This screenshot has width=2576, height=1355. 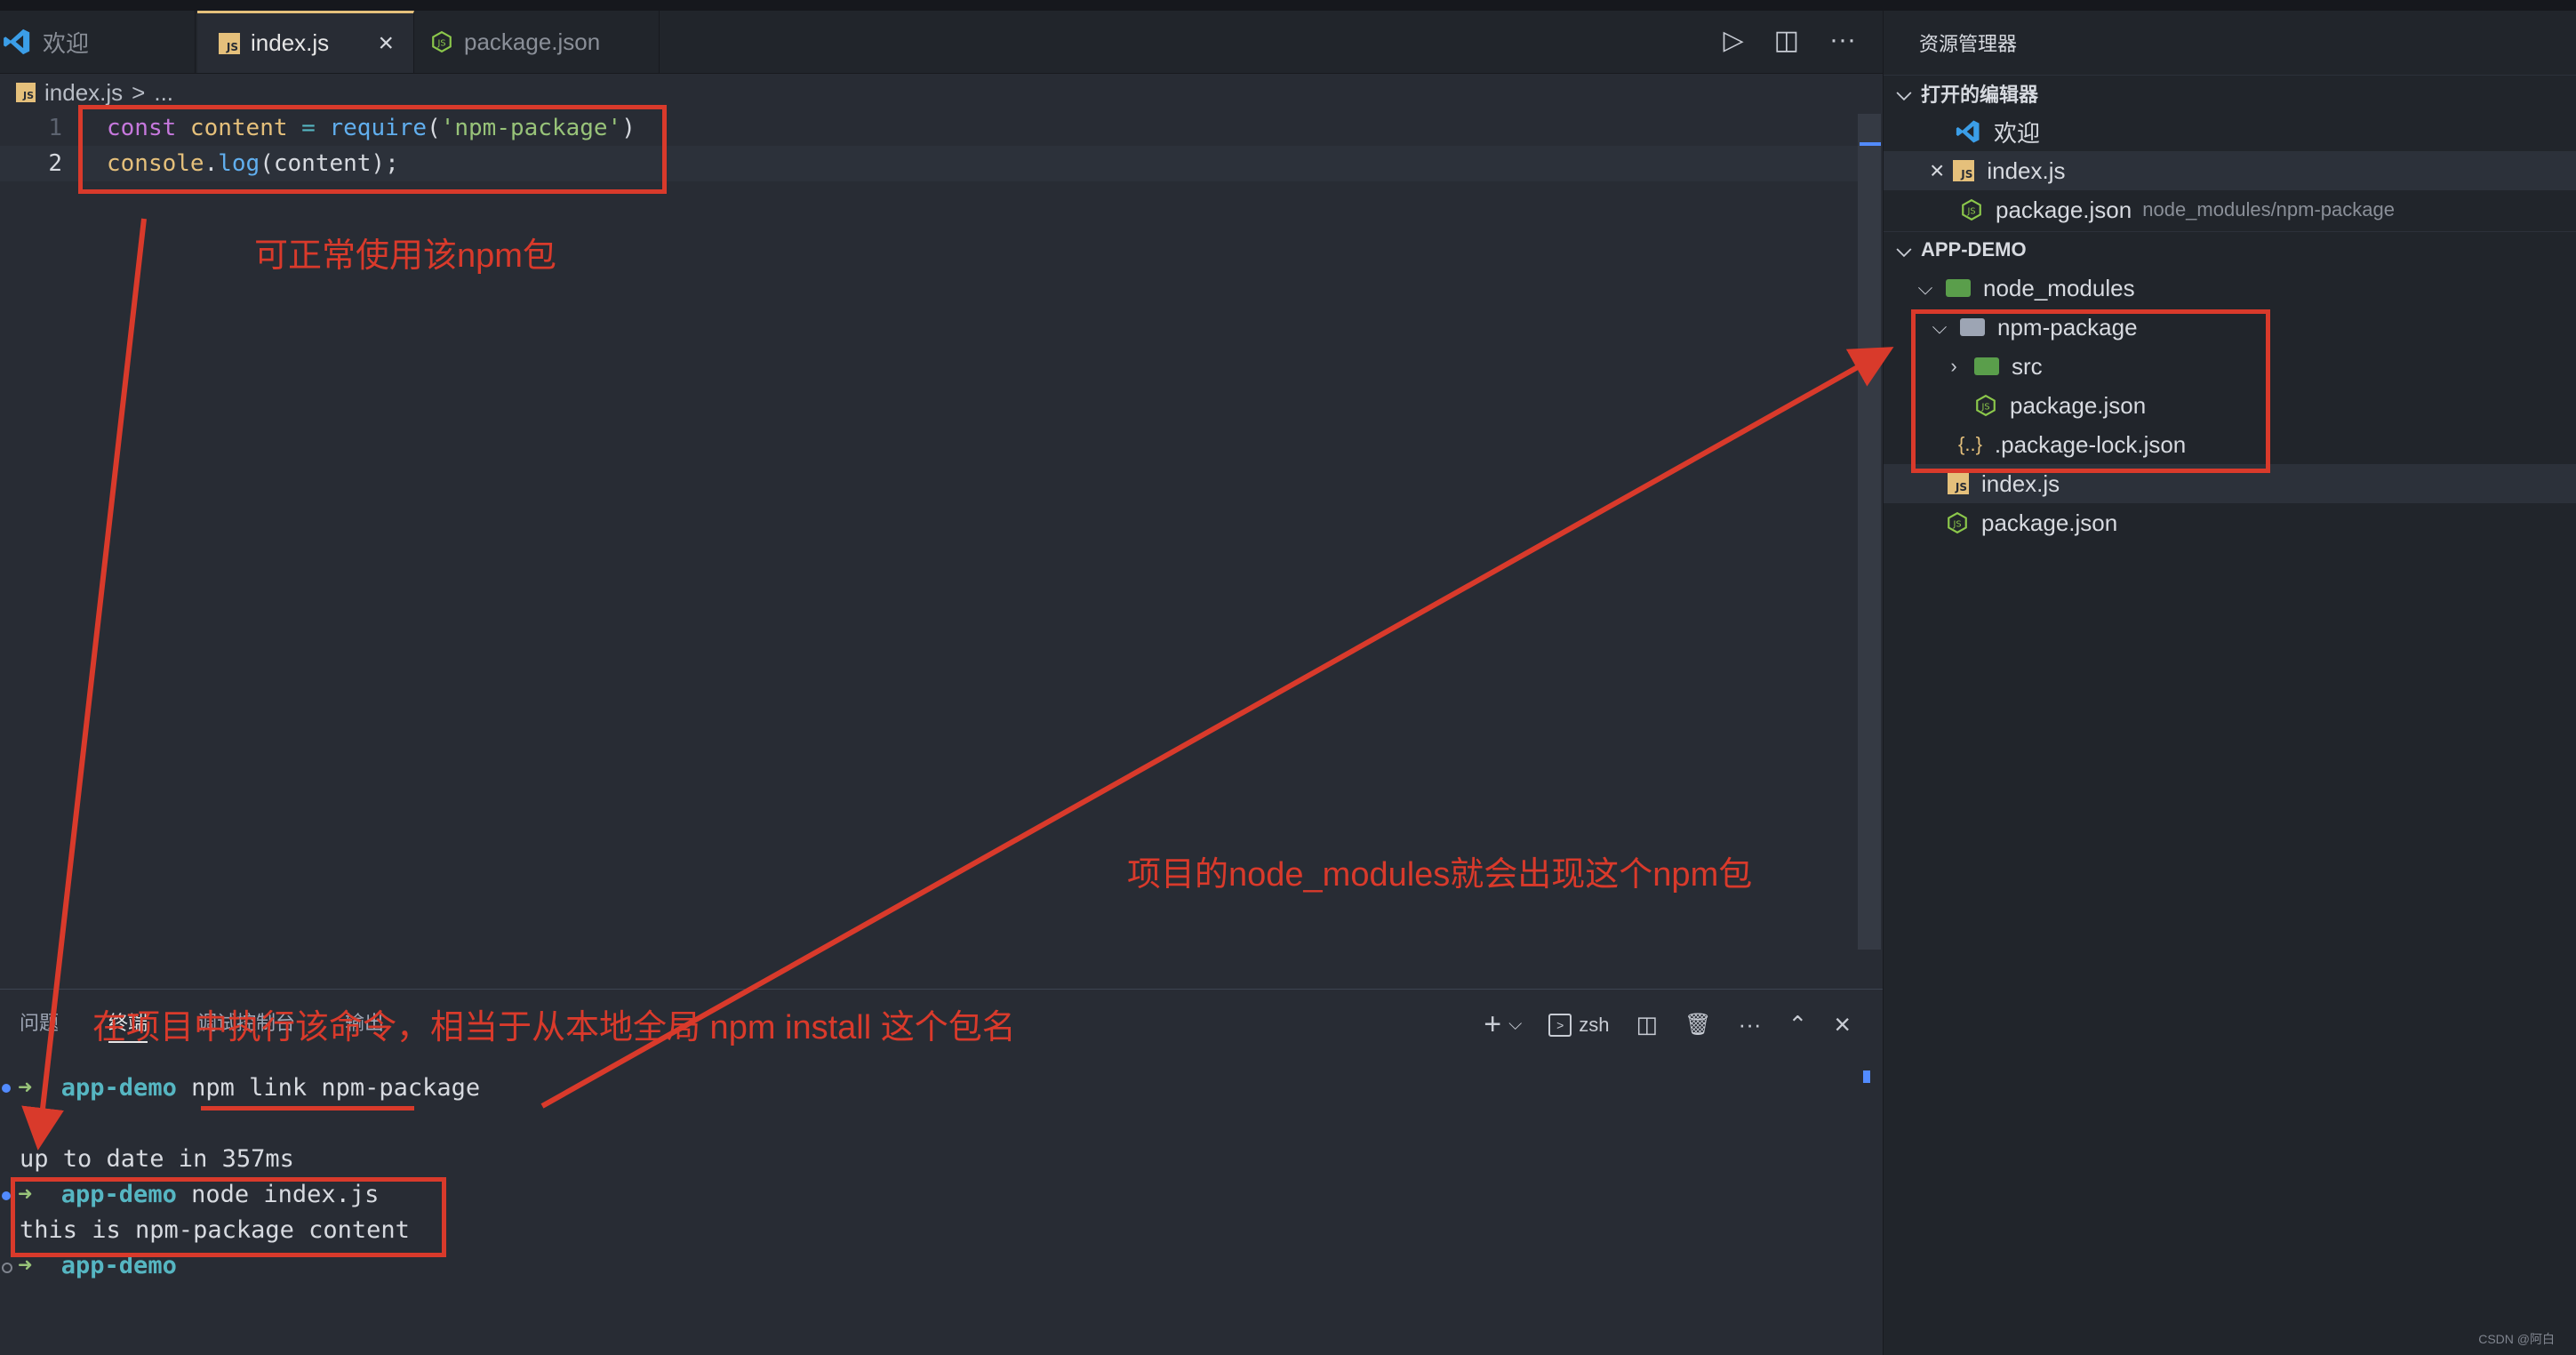 I want to click on terminal-line: ➜ app-demo npm link npm-package, so click(x=249, y=1088).